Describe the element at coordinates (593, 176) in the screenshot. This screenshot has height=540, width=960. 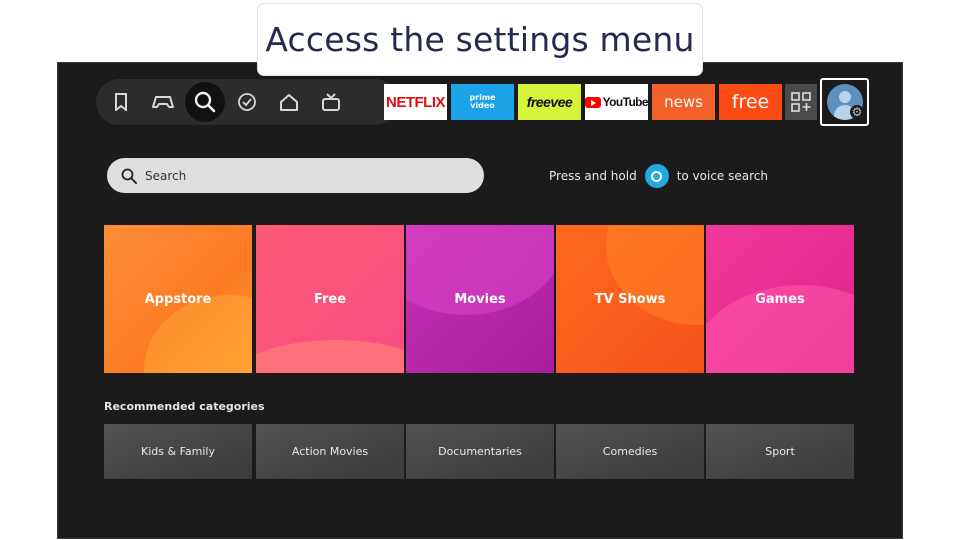
I see `voice-hint-before: Press and hold` at that location.